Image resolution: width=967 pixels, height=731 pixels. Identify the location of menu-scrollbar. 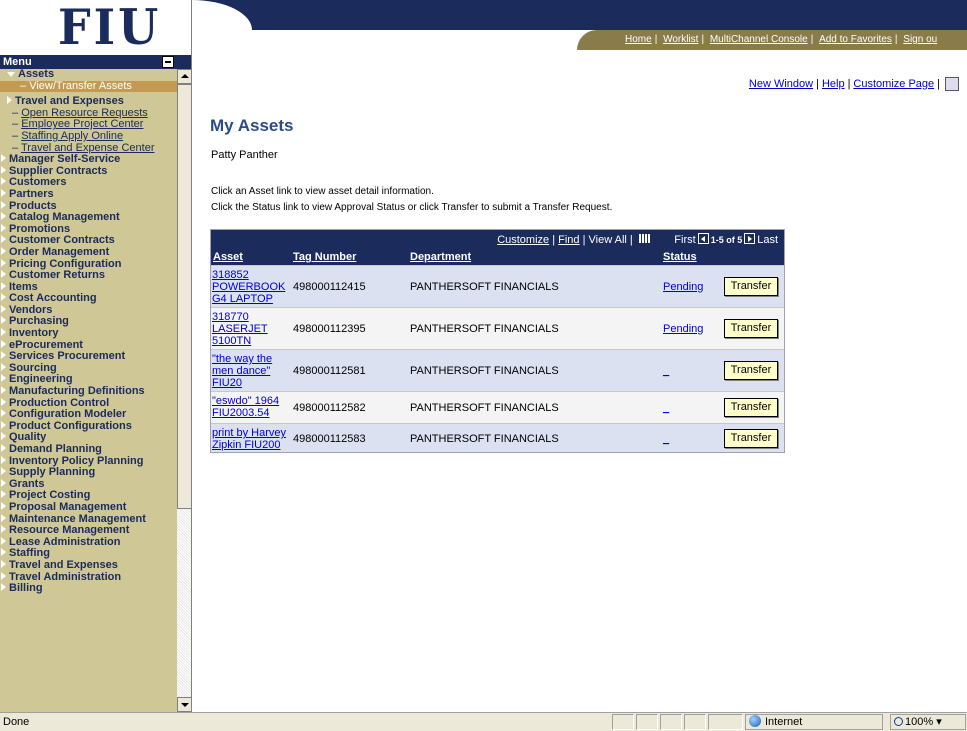
(184, 390).